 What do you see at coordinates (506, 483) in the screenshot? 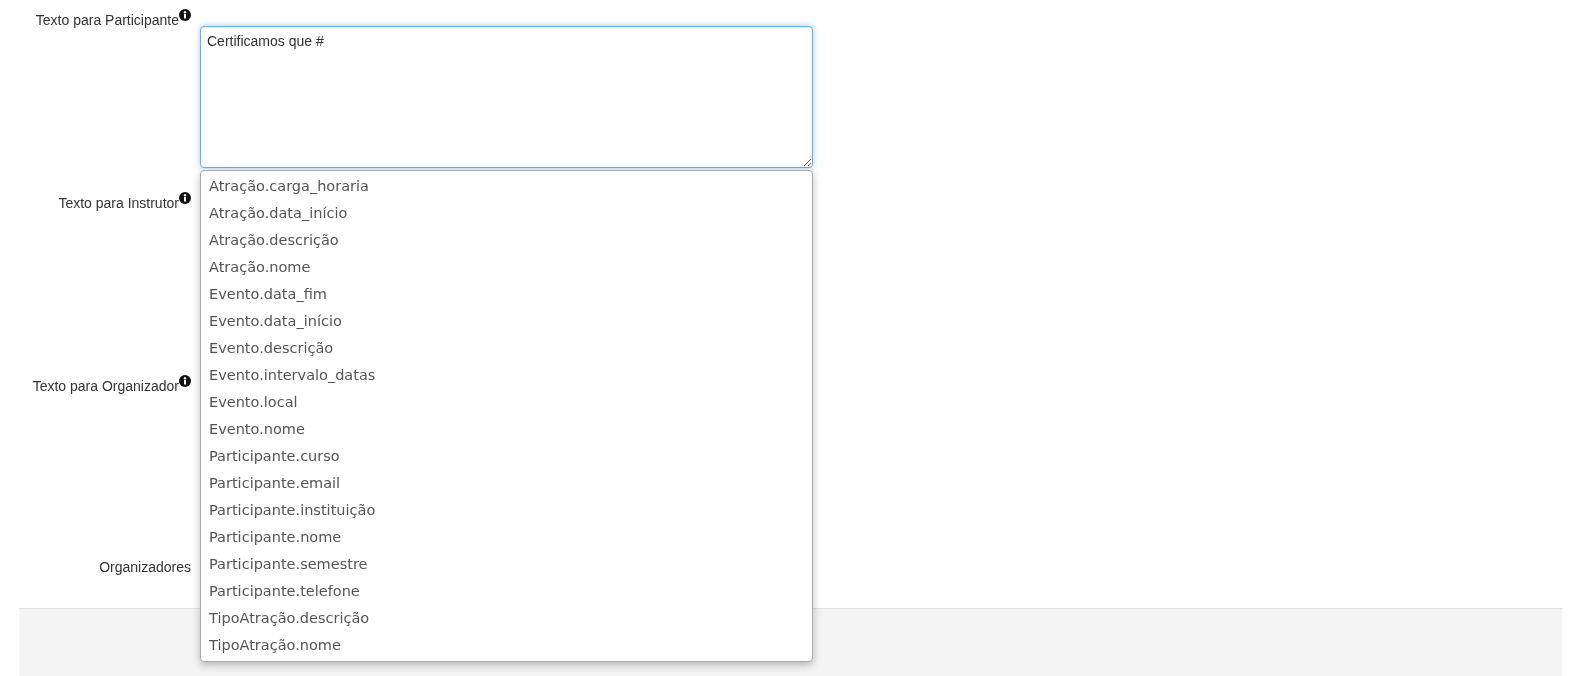
I see `suggestion-item: Participante.email` at bounding box center [506, 483].